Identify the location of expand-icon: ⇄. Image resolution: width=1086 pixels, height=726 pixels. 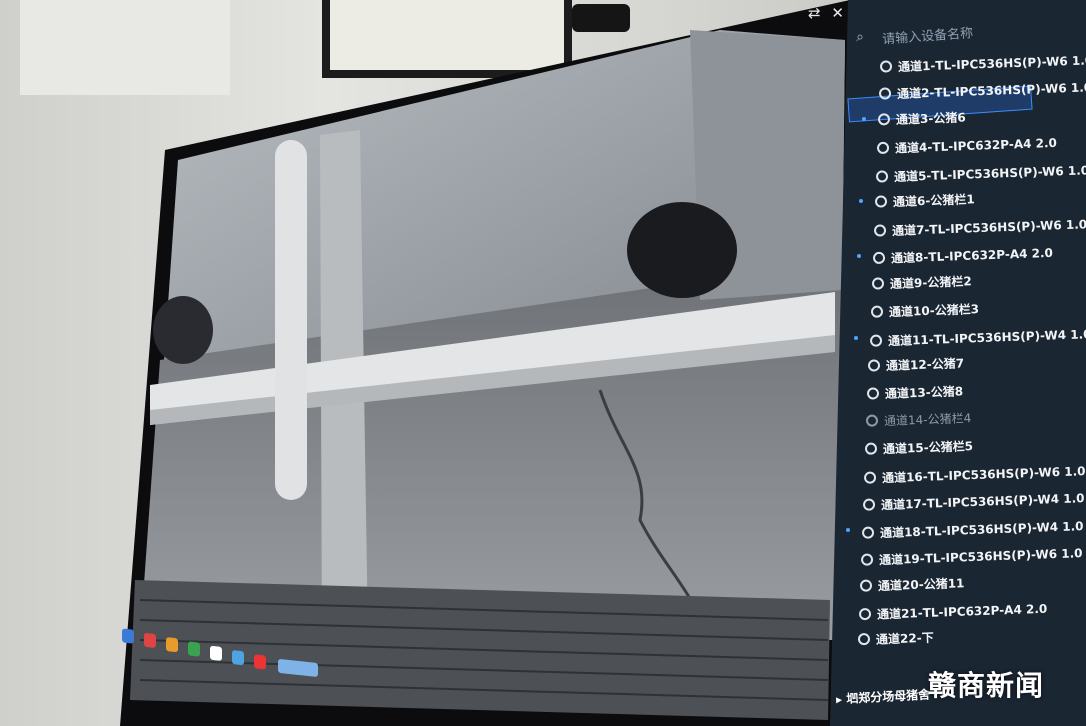
(814, 13).